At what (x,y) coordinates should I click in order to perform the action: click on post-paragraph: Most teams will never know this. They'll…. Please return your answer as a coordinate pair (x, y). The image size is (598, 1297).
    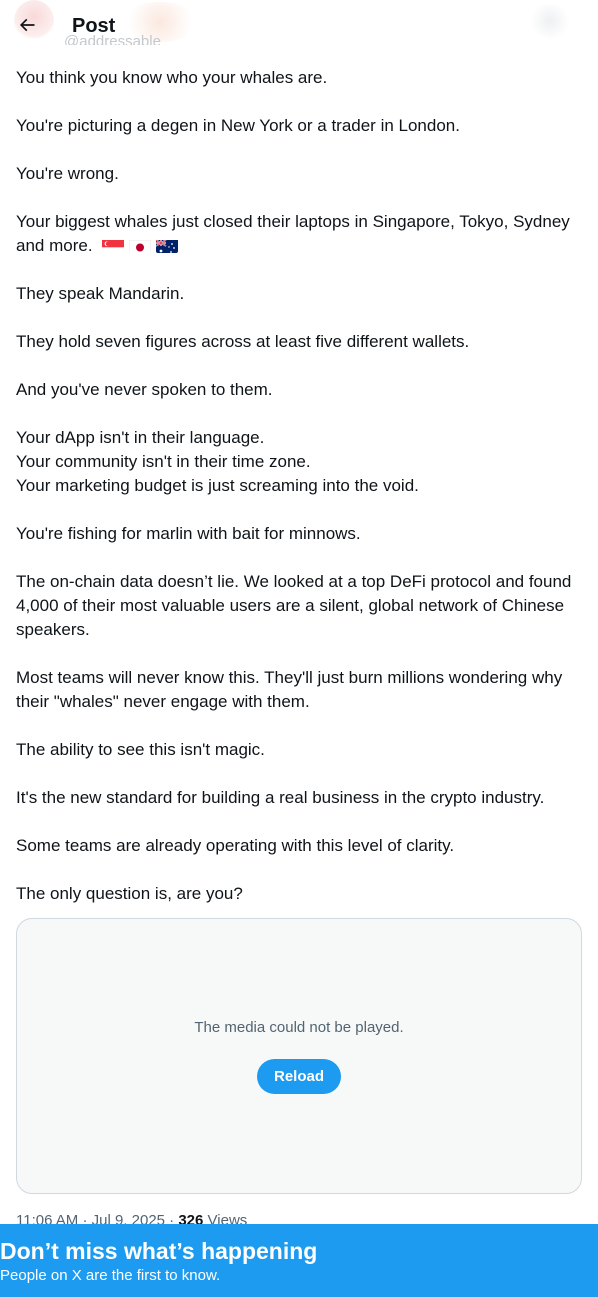
    Looking at the image, I should click on (289, 689).